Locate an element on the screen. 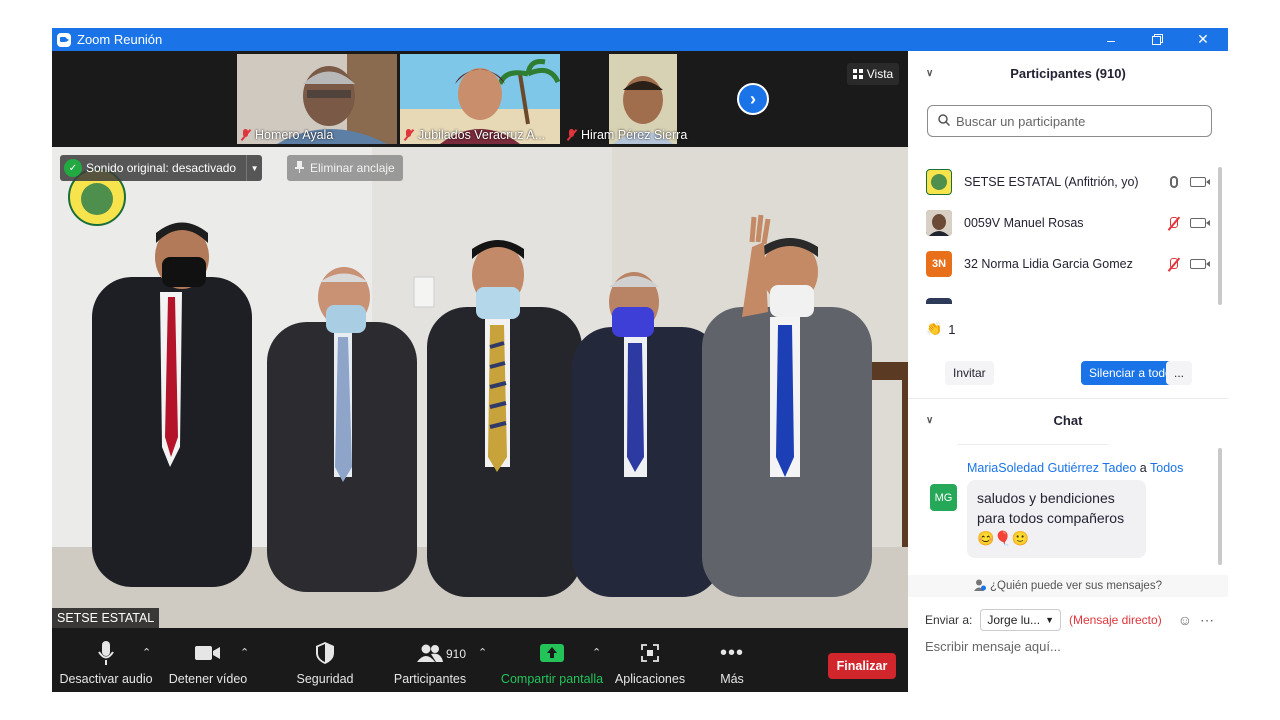  participant-name: 0059V Manuel Rosas is located at coordinates (1024, 223).